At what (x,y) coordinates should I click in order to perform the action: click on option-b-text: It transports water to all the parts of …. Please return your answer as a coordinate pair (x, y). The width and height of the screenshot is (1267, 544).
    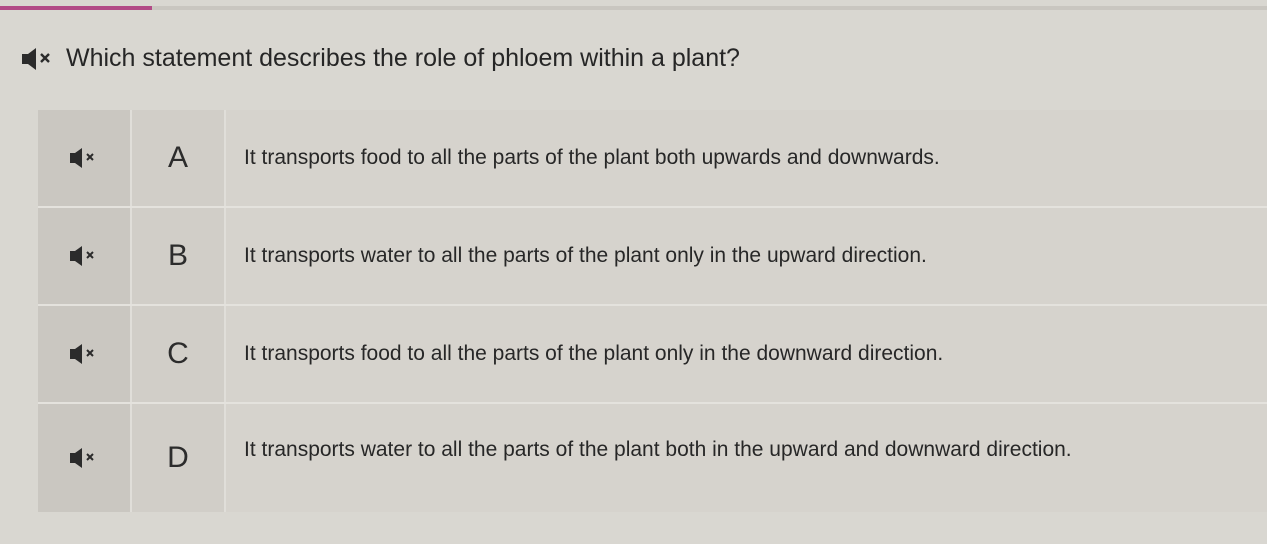
    Looking at the image, I should click on (746, 256).